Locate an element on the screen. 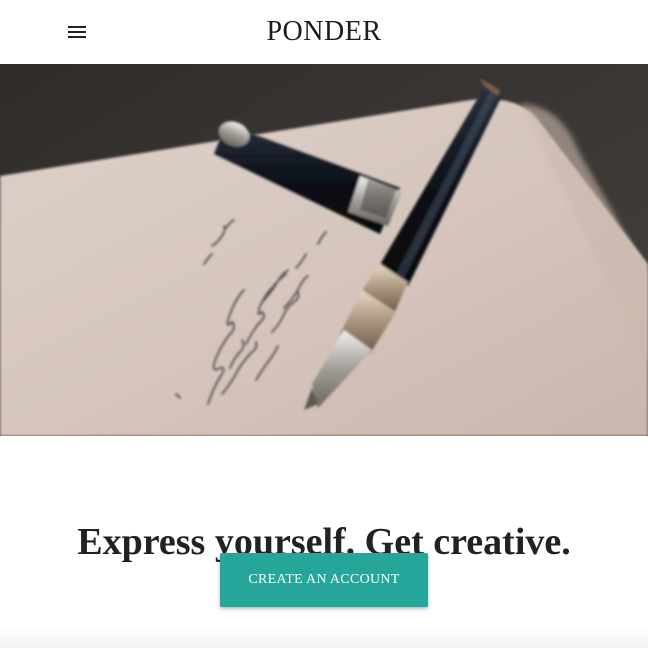 This screenshot has height=648, width=648. footer-fade is located at coordinates (324, 637).